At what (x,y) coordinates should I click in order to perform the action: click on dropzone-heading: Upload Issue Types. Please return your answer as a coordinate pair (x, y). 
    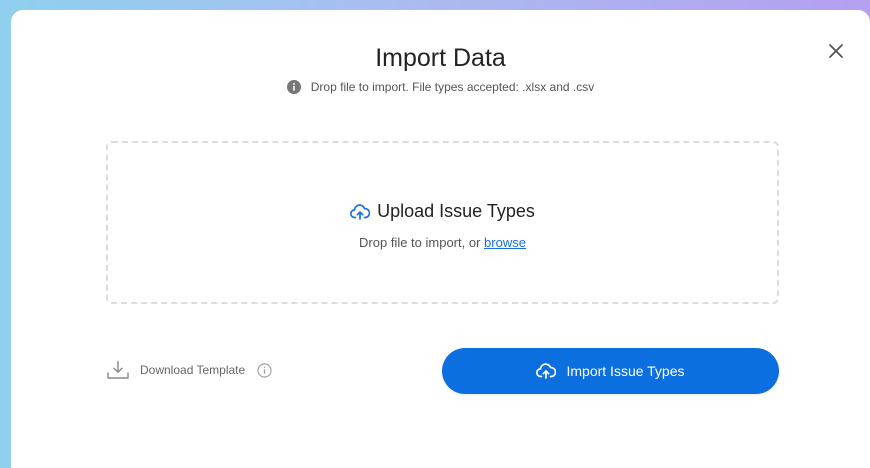
    Looking at the image, I should click on (442, 211).